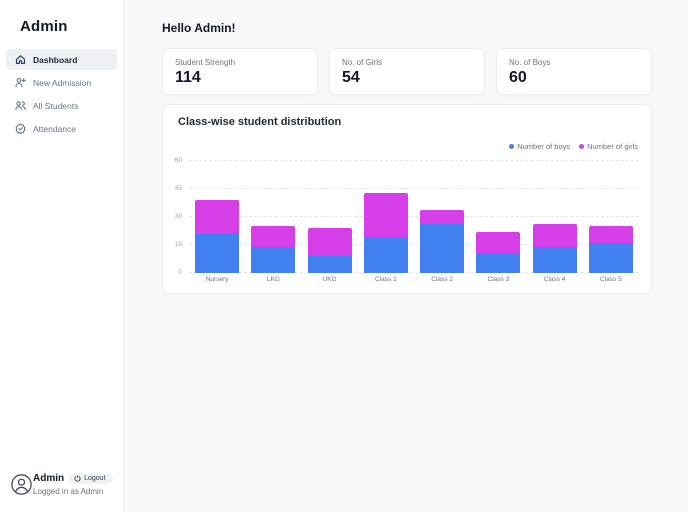  What do you see at coordinates (77, 478) in the screenshot?
I see `power-icon` at bounding box center [77, 478].